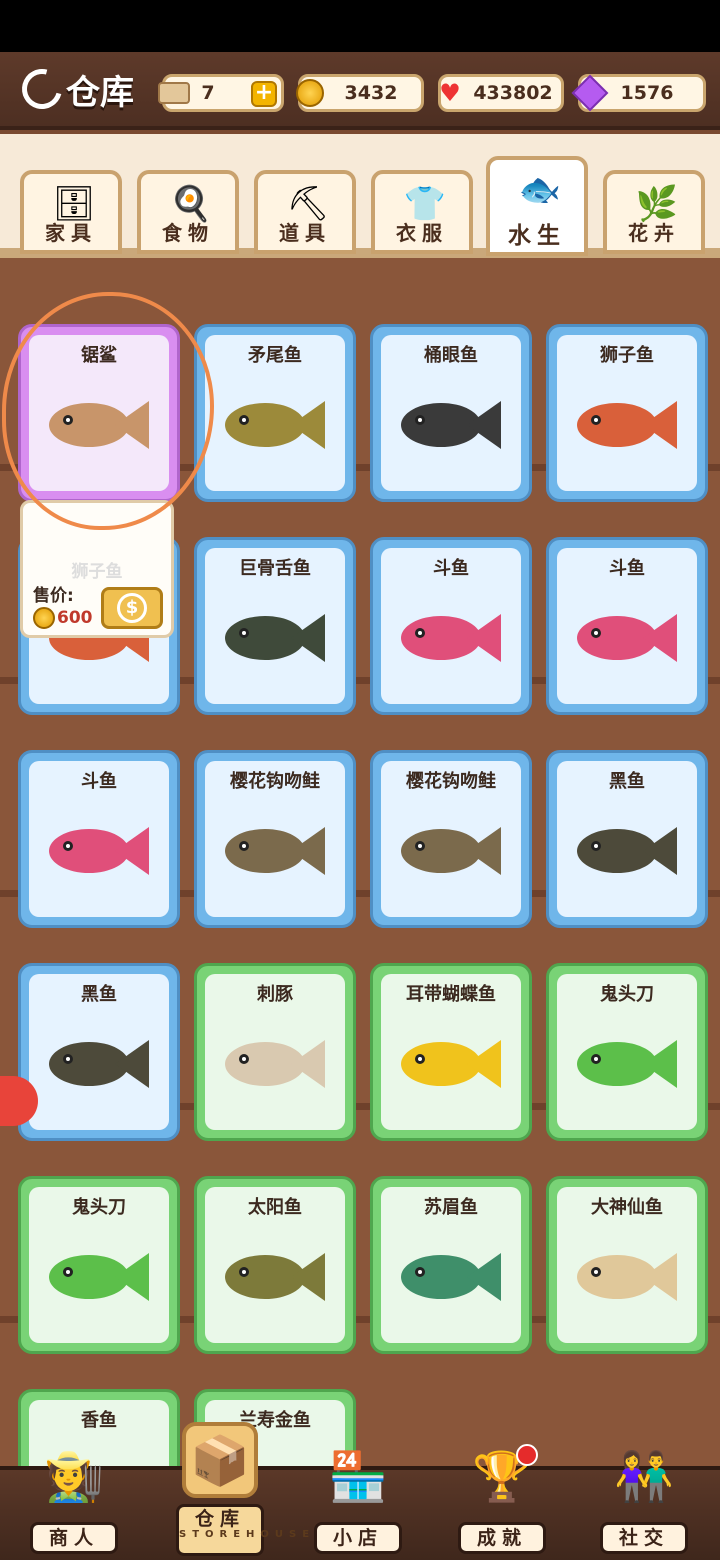 This screenshot has width=720, height=1560. I want to click on item-card: 太阳鱼, so click(275, 1265).